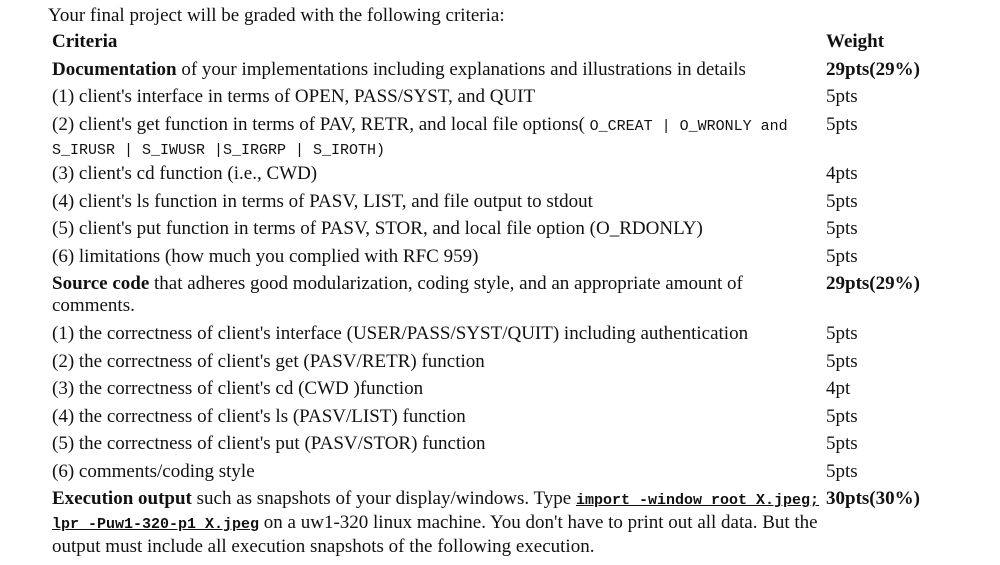  What do you see at coordinates (842, 201) in the screenshot?
I see `doc-item-4-weight: 5pts` at bounding box center [842, 201].